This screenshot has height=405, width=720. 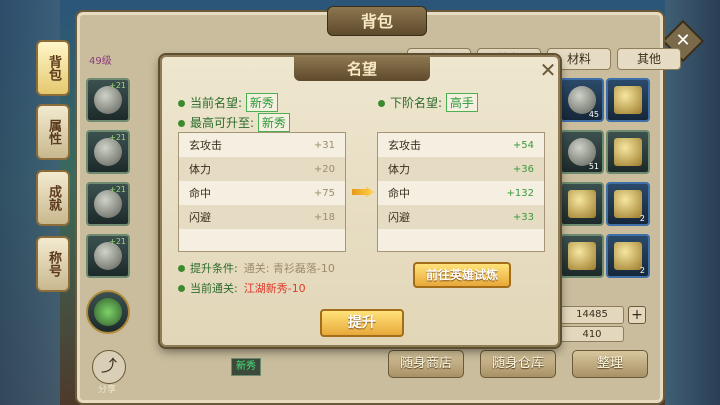 What do you see at coordinates (592, 334) in the screenshot?
I see `bag-secondary-value: 410` at bounding box center [592, 334].